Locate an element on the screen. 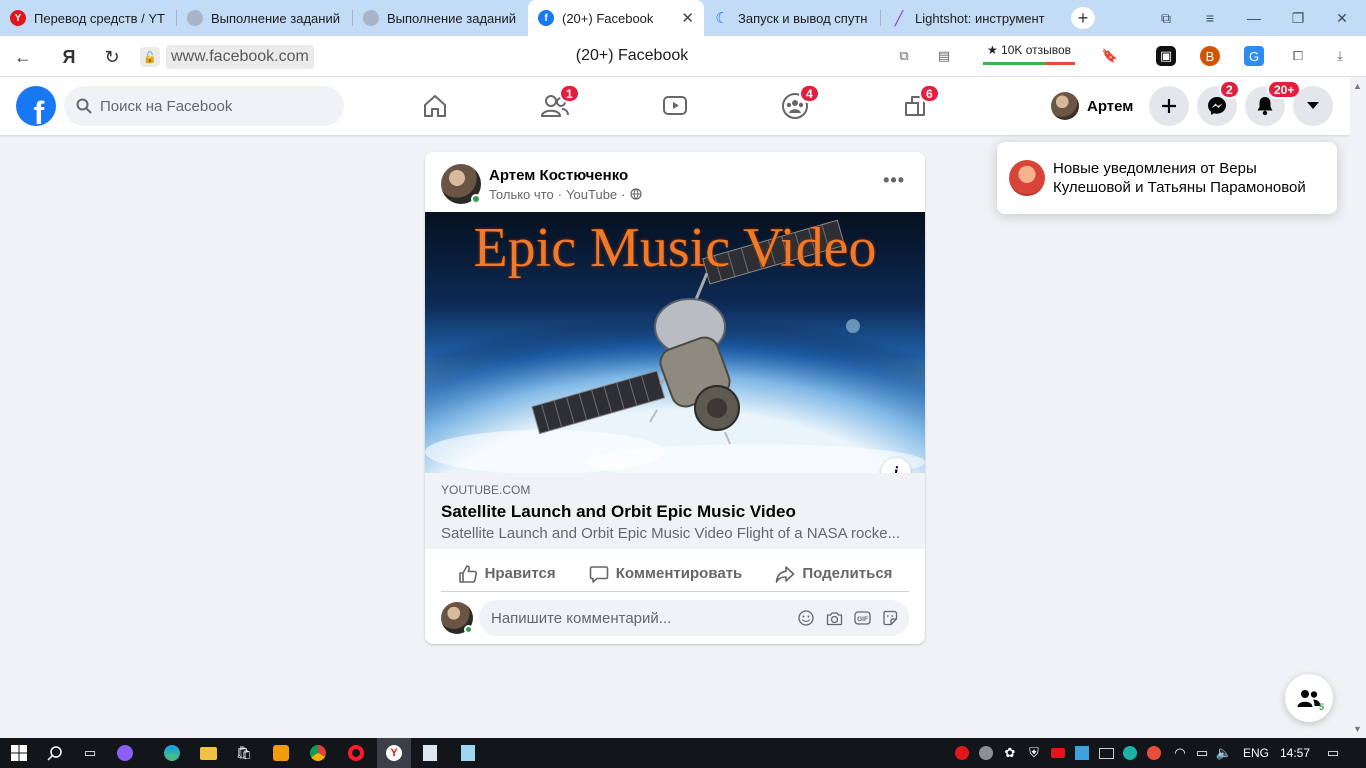 This screenshot has width=1366, height=768. nav-friends: 1 is located at coordinates (555, 106).